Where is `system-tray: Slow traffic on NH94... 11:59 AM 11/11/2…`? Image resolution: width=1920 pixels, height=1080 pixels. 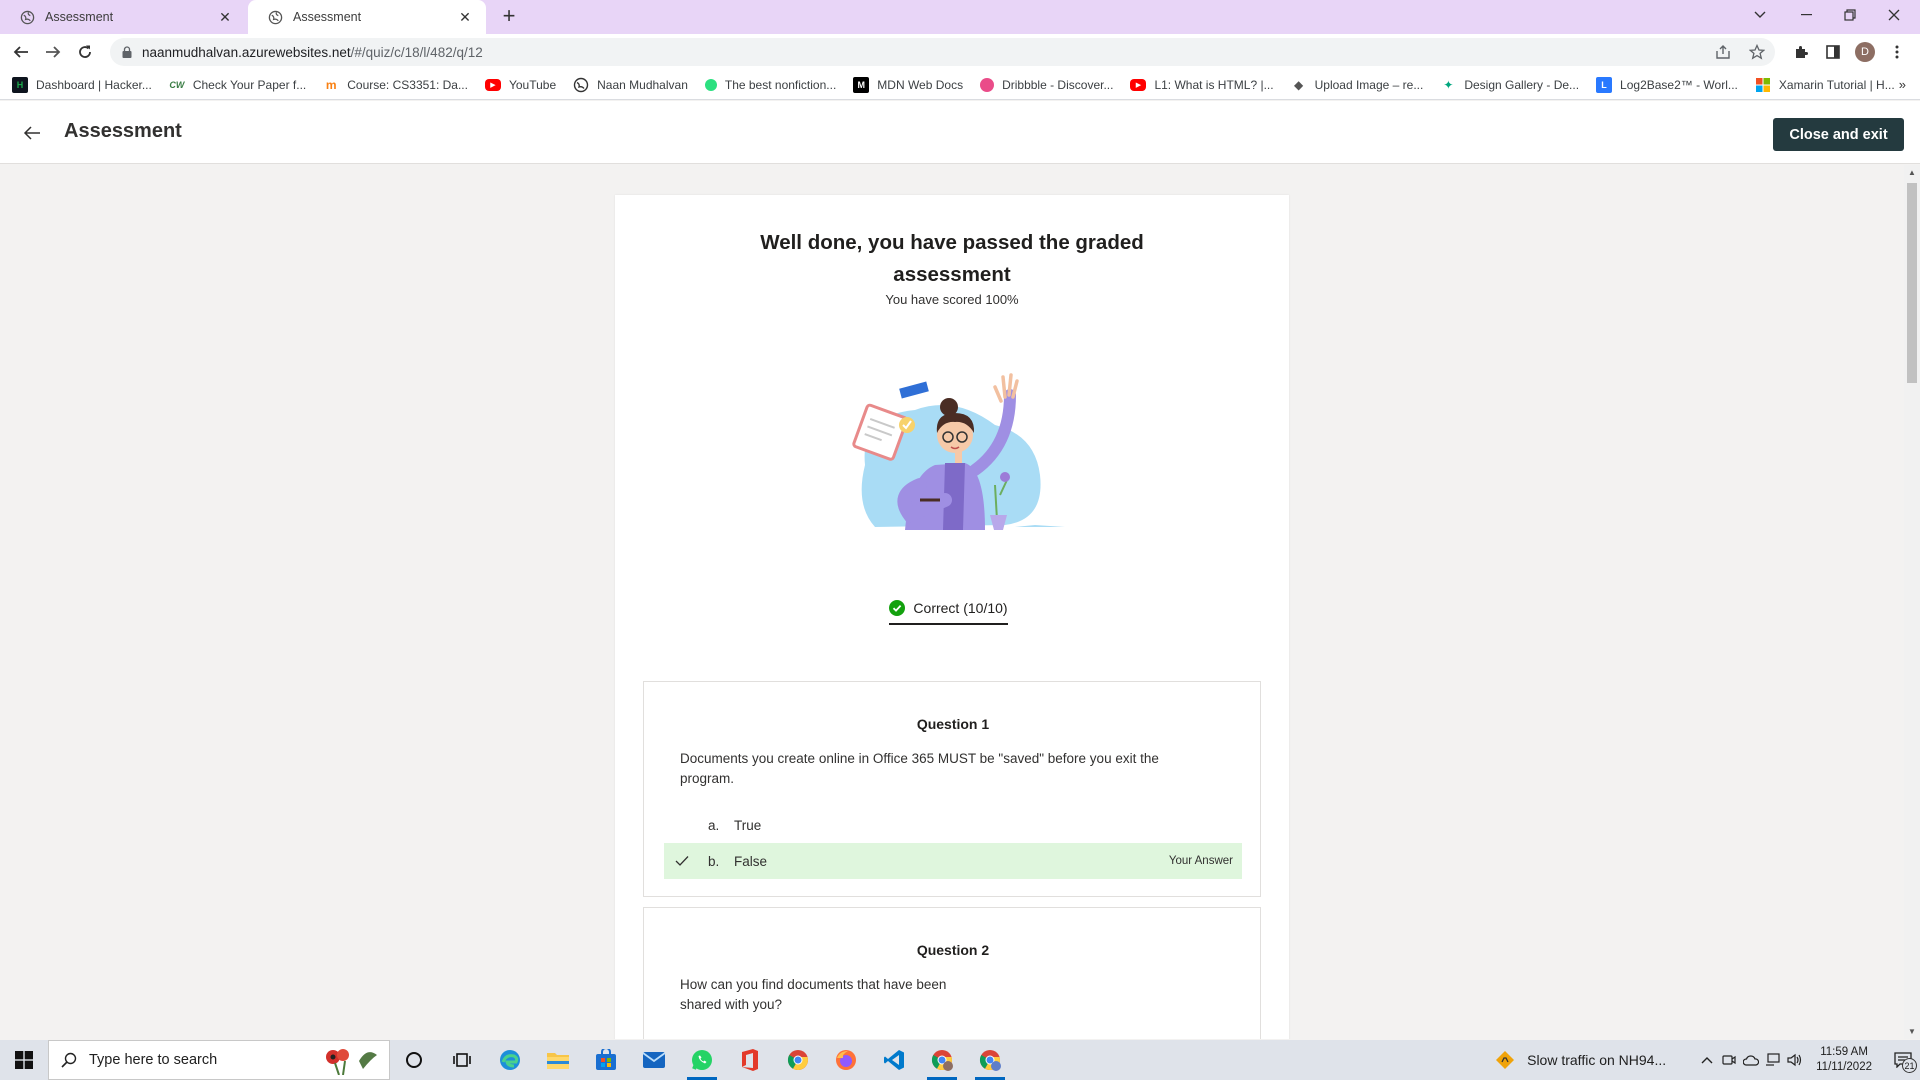 system-tray: Slow traffic on NH94... 11:59 AM 11/11/2… is located at coordinates (1707, 1060).